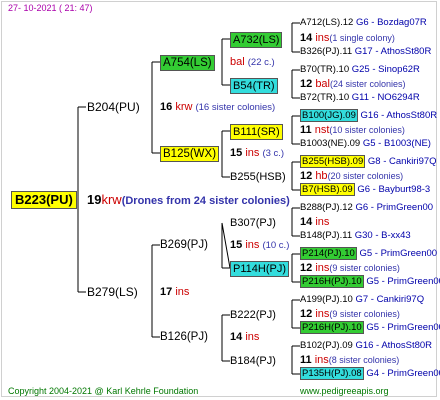 The height and width of the screenshot is (400, 440). I want to click on bracket-sire, so click(155, 291).